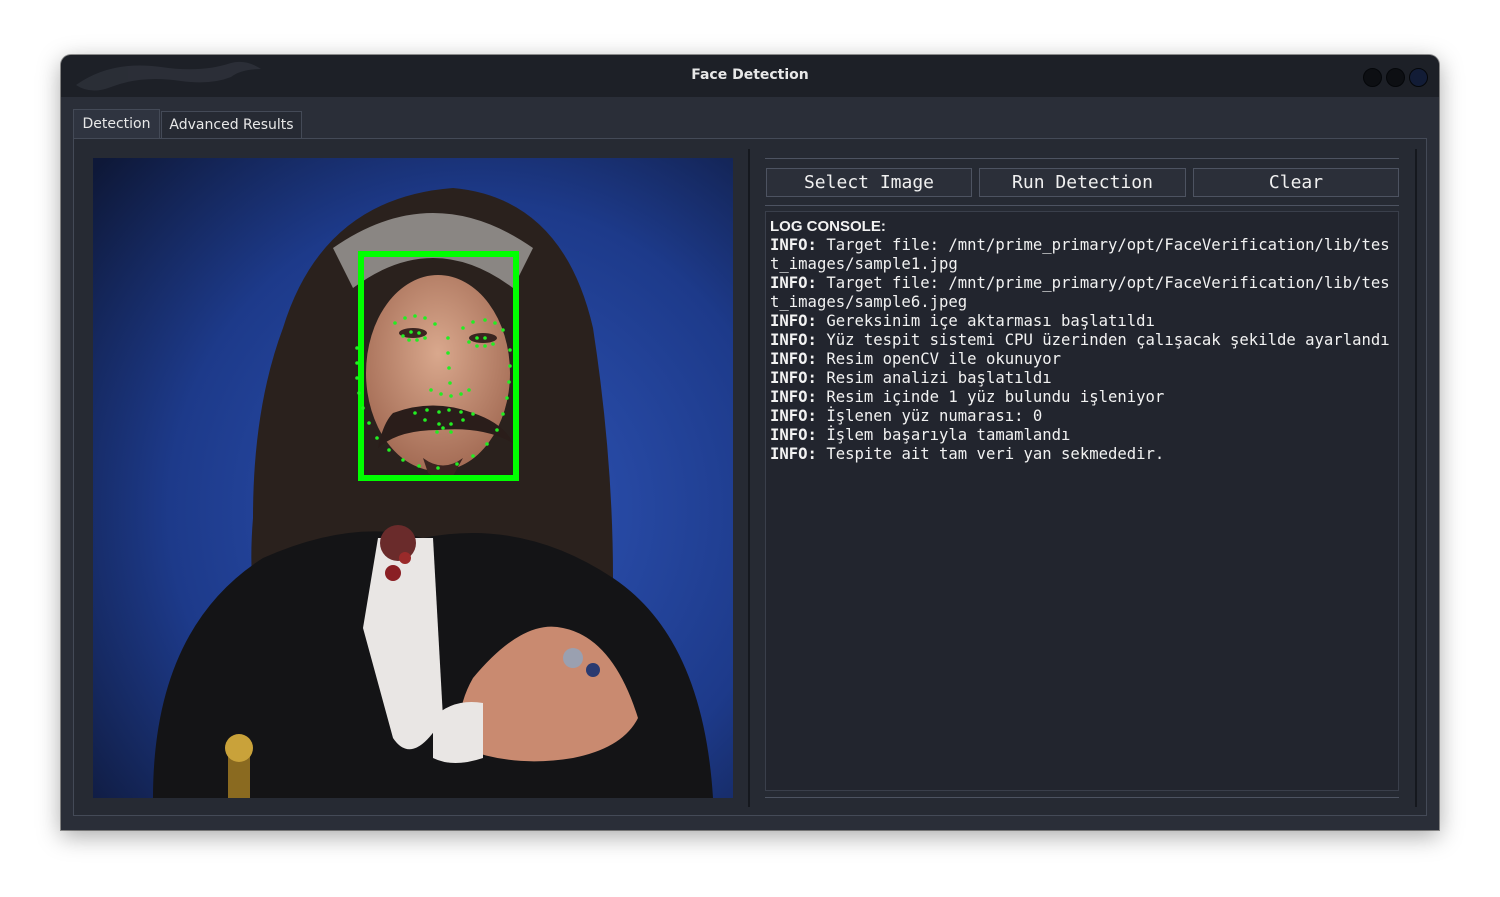 This screenshot has height=897, width=1500. What do you see at coordinates (1395, 77) in the screenshot?
I see `maximize-button` at bounding box center [1395, 77].